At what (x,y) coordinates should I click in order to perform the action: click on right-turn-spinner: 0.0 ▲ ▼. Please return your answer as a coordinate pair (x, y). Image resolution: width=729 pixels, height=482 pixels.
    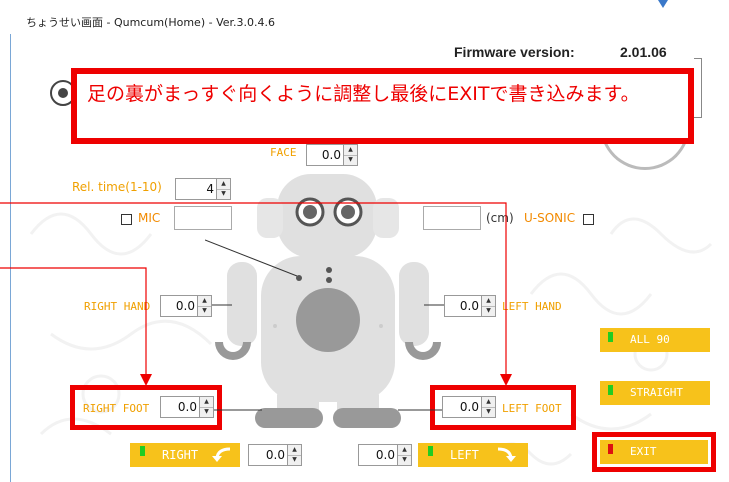
    Looking at the image, I should click on (275, 455).